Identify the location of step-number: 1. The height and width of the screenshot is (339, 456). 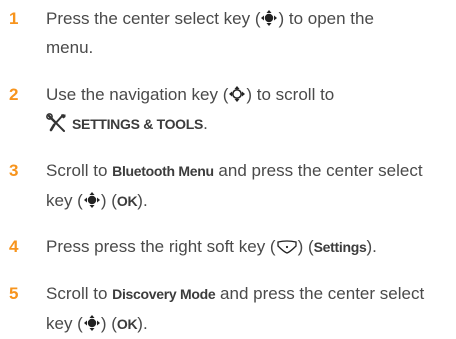
(14, 18).